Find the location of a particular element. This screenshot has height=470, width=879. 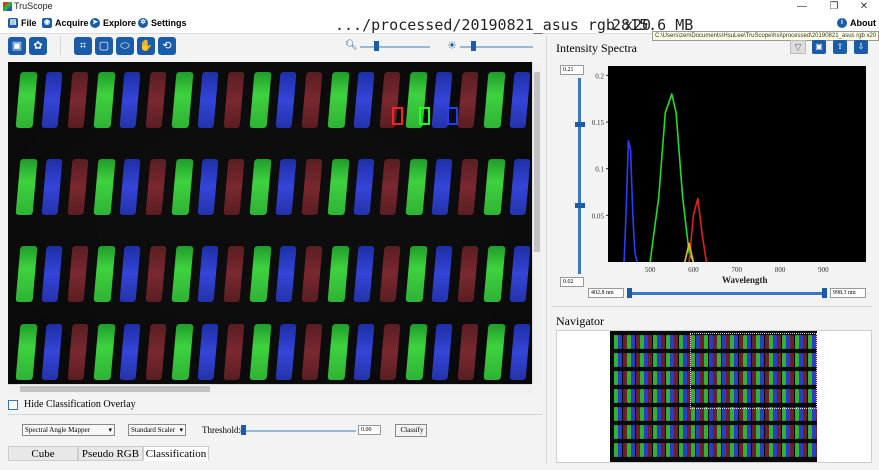

y-max-value: 0.21 is located at coordinates (568, 70).